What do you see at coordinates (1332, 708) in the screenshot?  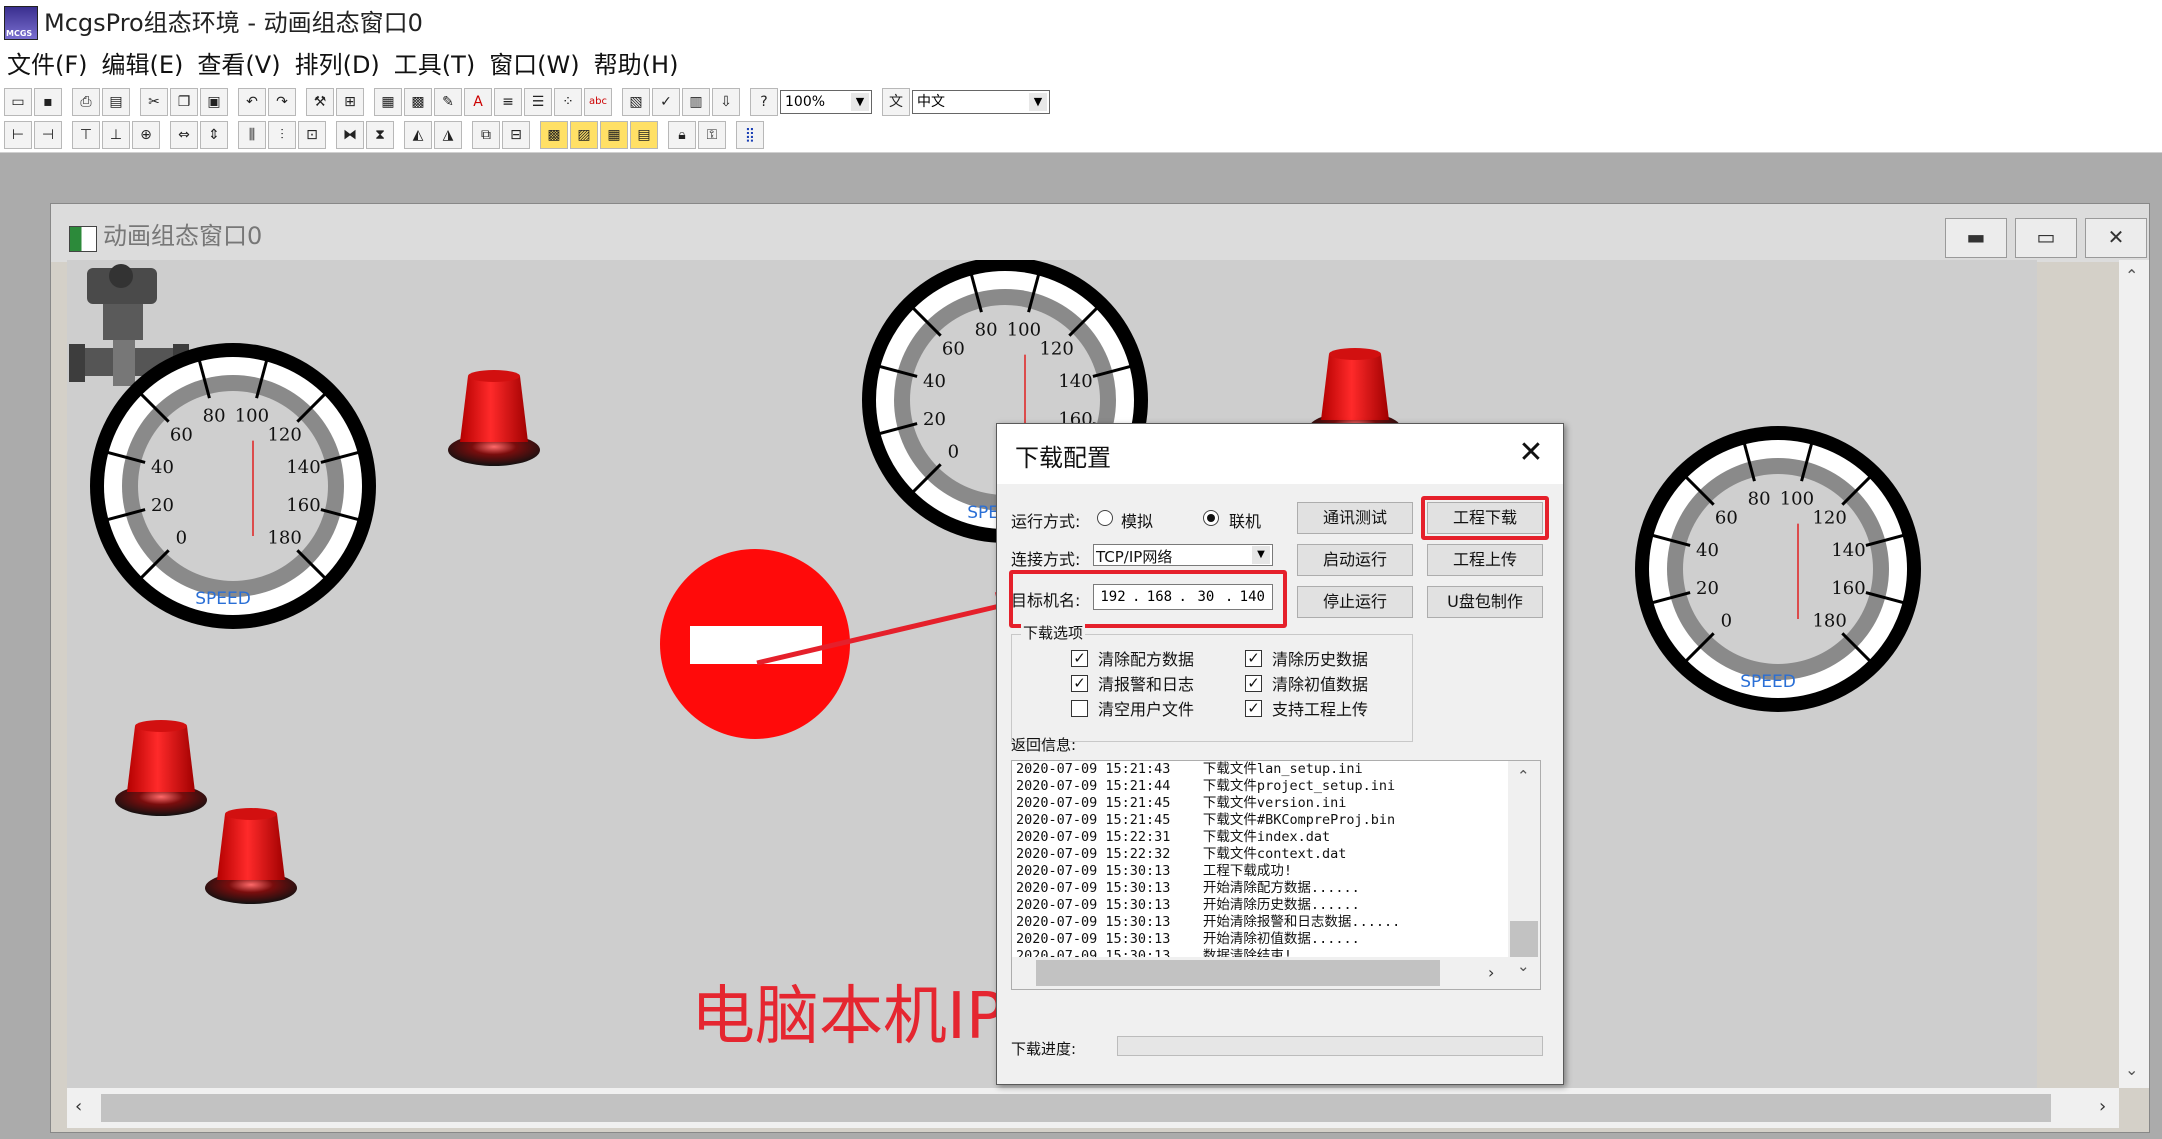 I see `option-support-upload: ✓ 支持工程上传` at bounding box center [1332, 708].